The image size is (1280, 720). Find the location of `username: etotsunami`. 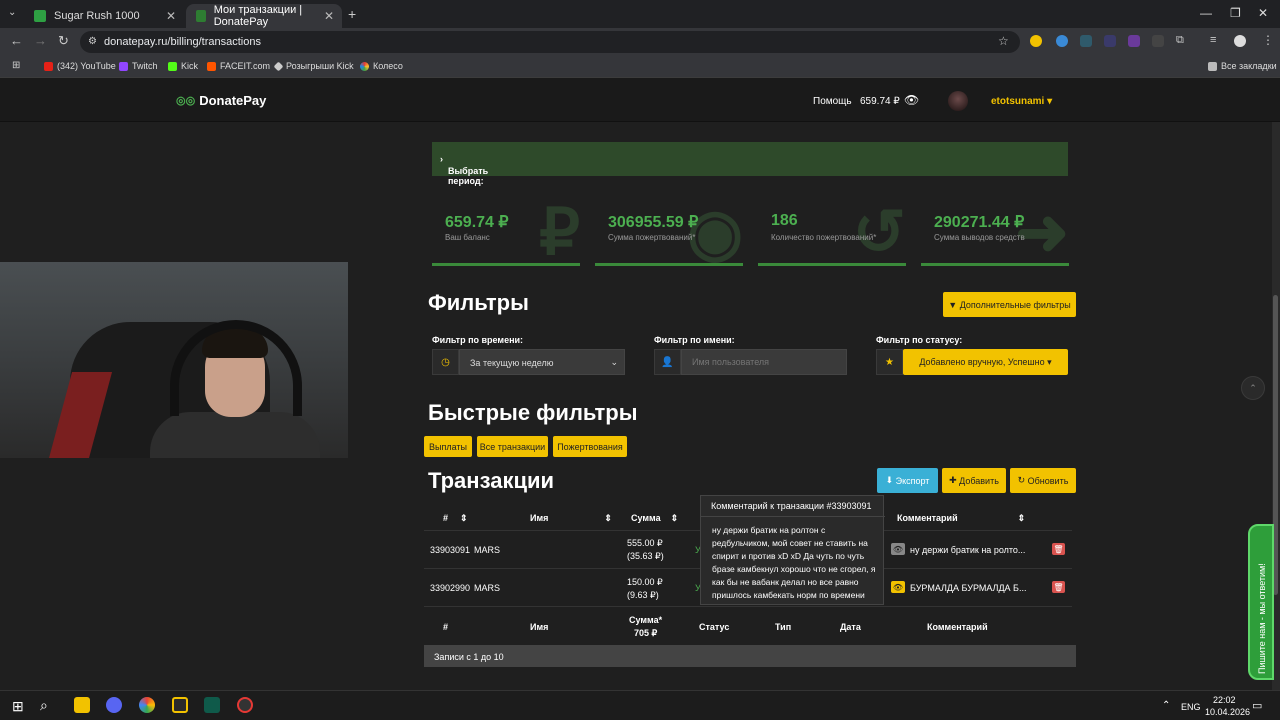

username: etotsunami is located at coordinates (1018, 101).